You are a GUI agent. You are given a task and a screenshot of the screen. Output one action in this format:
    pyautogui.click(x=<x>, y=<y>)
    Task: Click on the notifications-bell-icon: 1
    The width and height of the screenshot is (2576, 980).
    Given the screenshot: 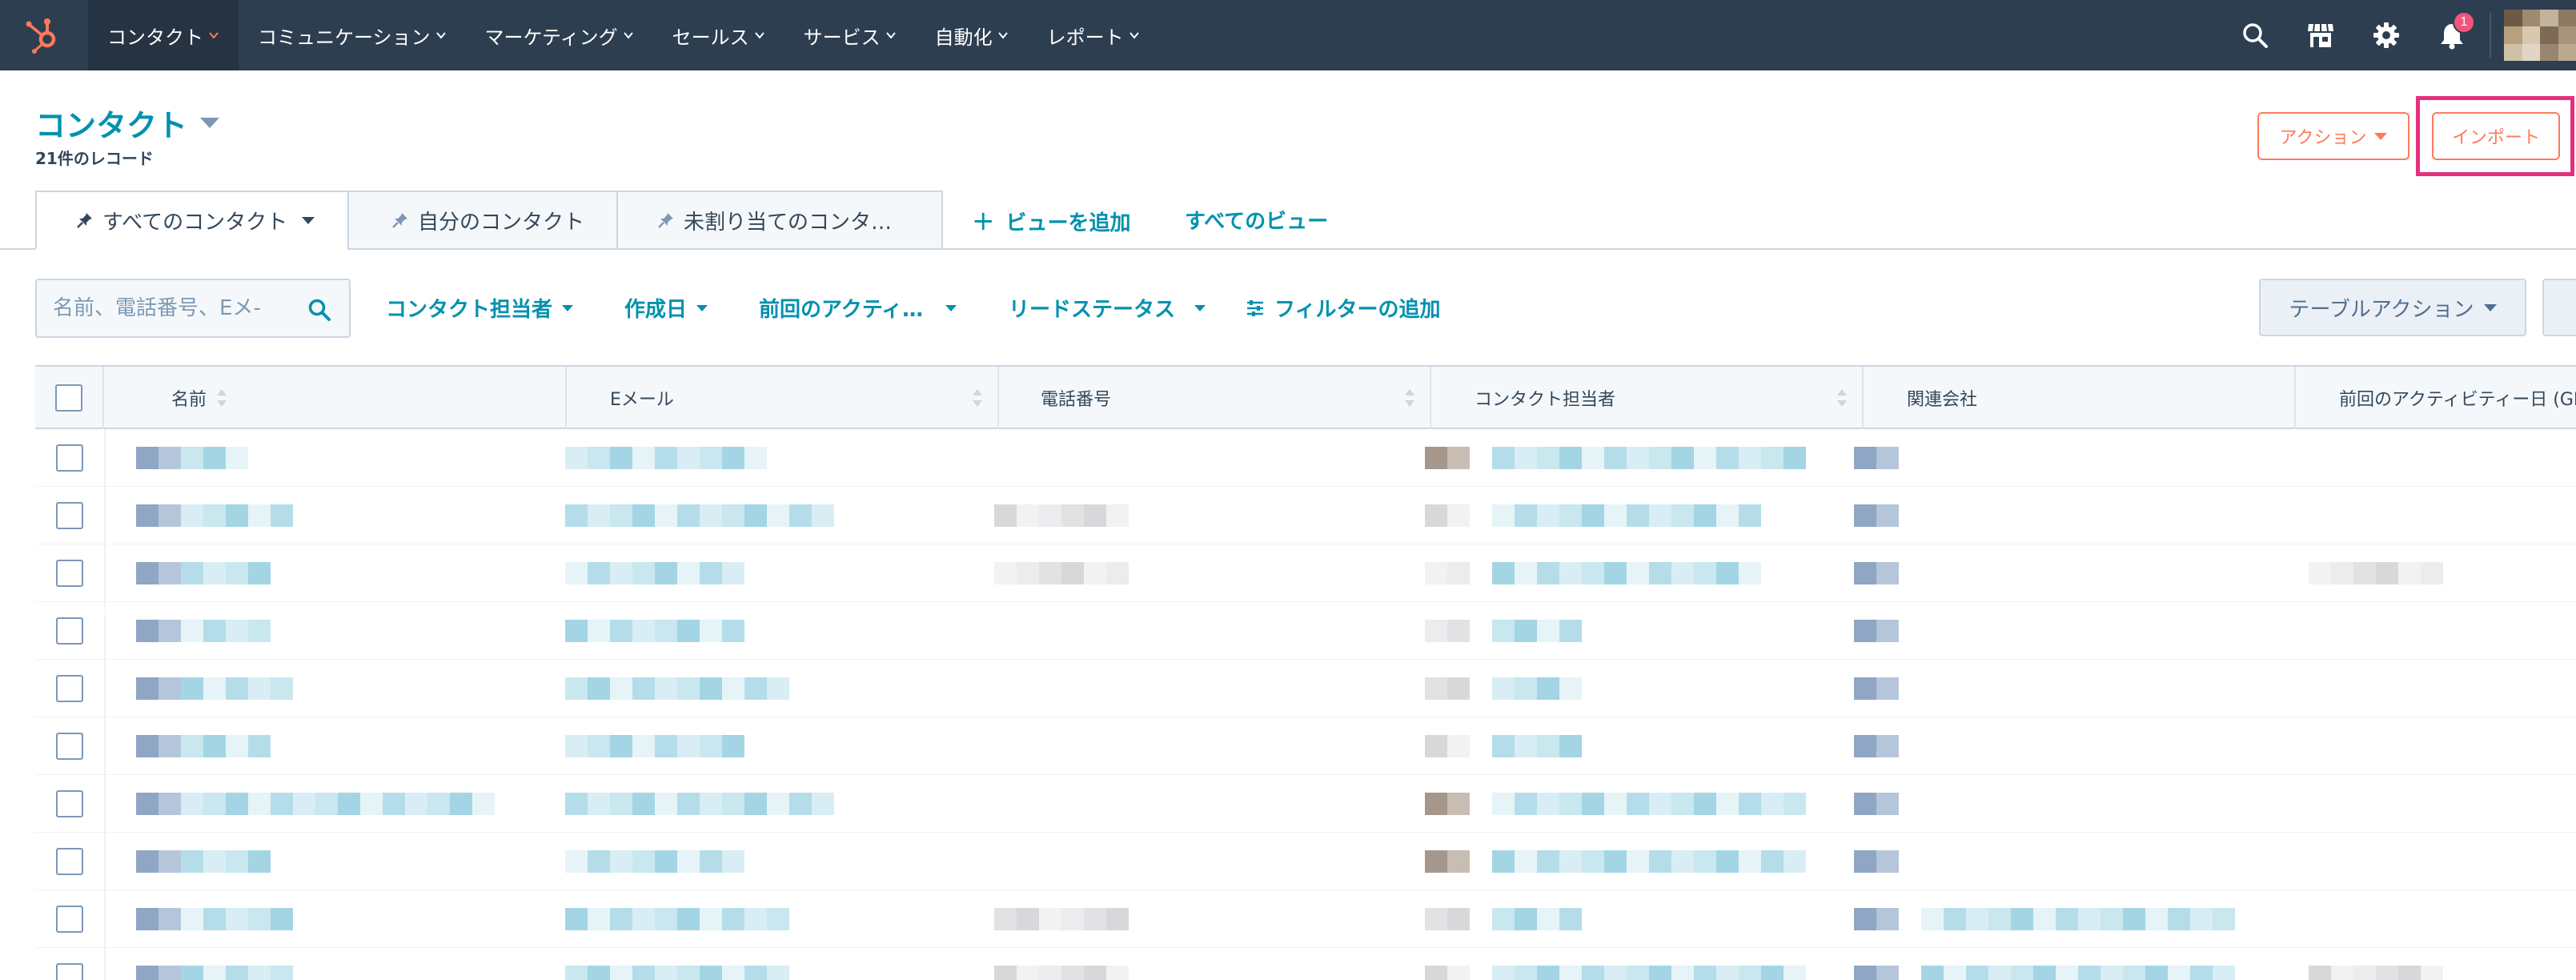 What is the action you would take?
    pyautogui.click(x=2452, y=35)
    